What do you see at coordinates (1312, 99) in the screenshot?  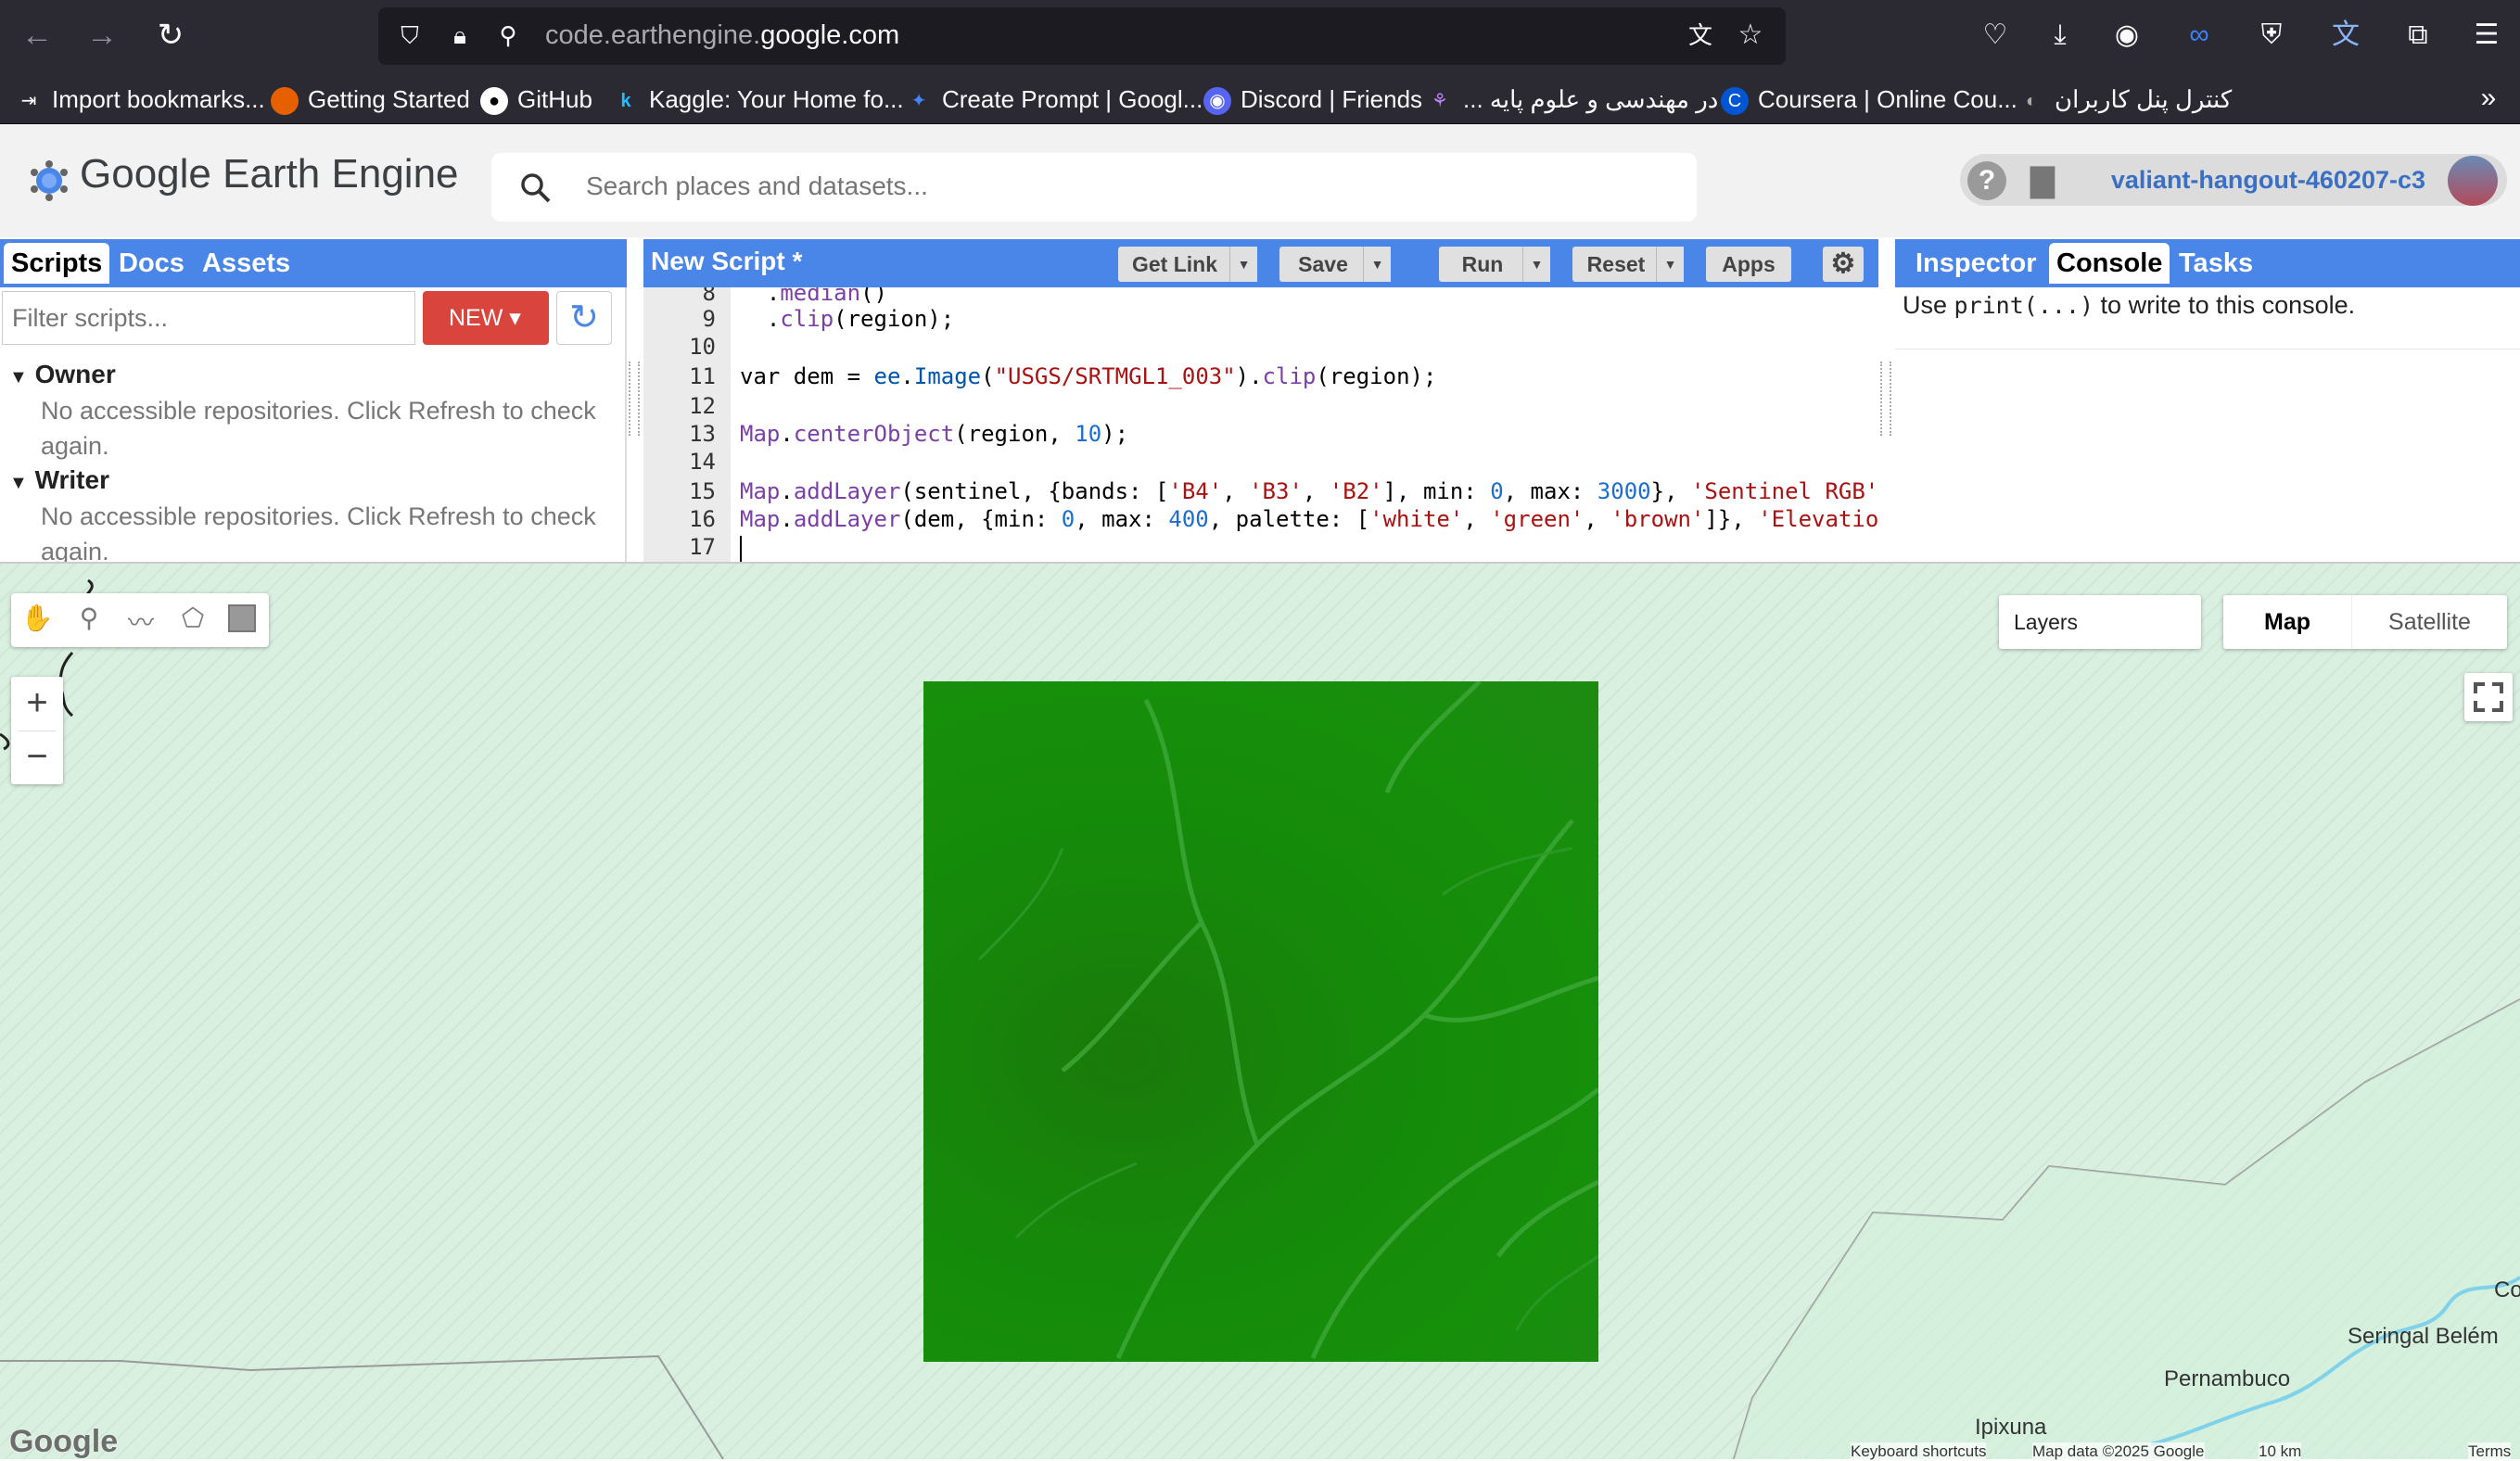 I see `bookmark-discord: ◉ Discord | Friends` at bounding box center [1312, 99].